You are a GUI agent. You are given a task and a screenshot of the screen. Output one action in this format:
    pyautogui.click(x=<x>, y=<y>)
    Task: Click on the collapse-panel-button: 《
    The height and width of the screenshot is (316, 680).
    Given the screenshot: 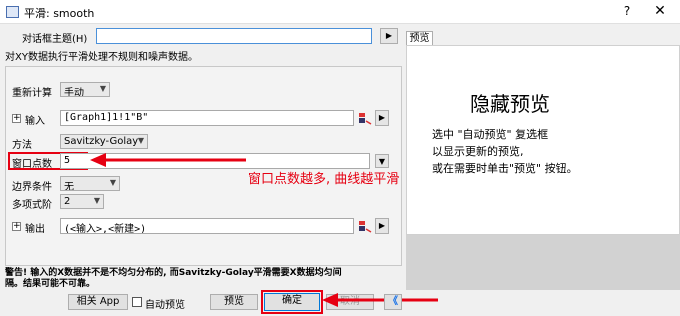 What is the action you would take?
    pyautogui.click(x=393, y=302)
    